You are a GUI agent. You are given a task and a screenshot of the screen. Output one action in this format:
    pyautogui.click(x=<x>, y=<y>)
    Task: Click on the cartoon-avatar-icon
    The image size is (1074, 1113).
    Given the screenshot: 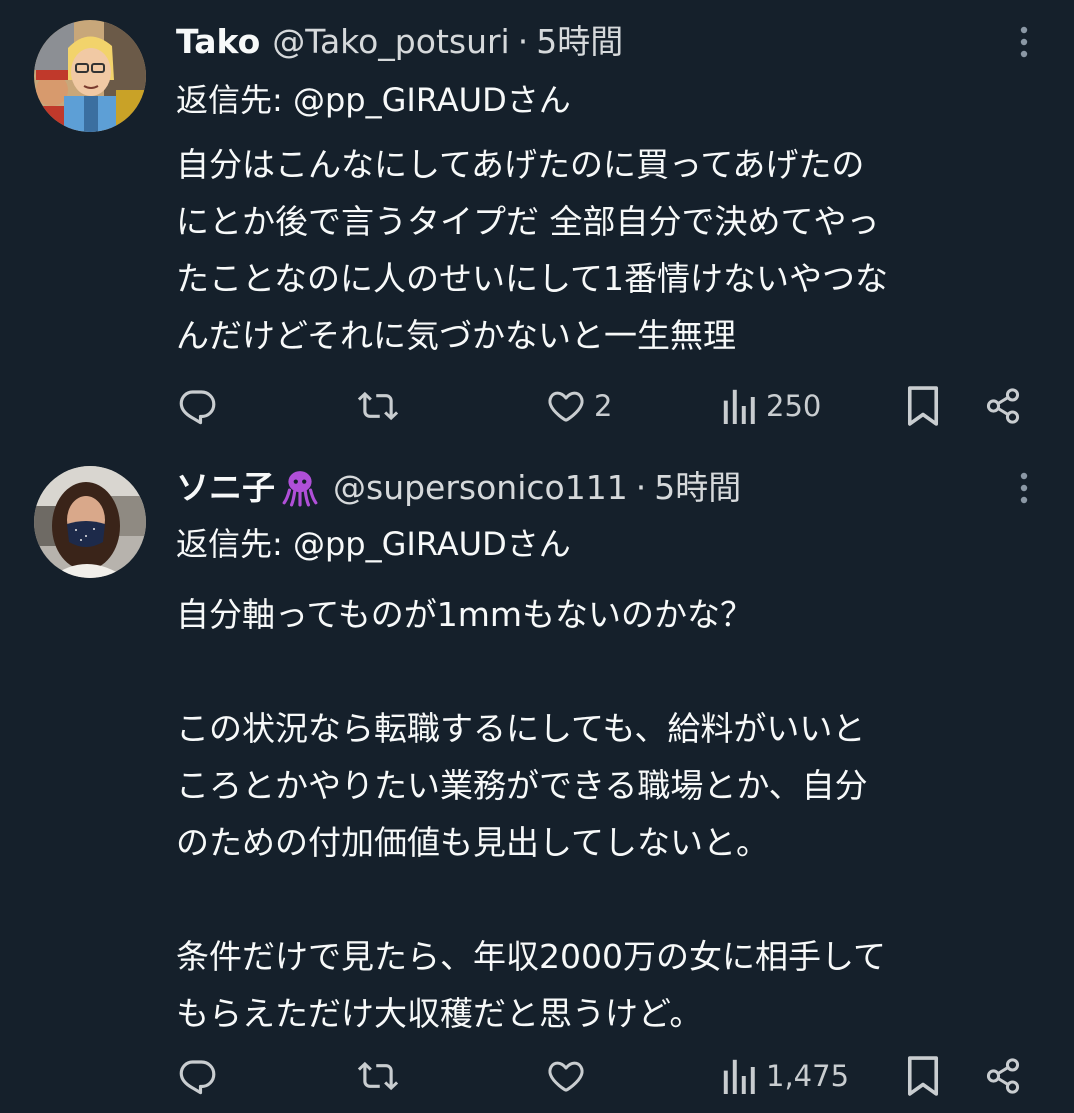 What is the action you would take?
    pyautogui.click(x=90, y=76)
    